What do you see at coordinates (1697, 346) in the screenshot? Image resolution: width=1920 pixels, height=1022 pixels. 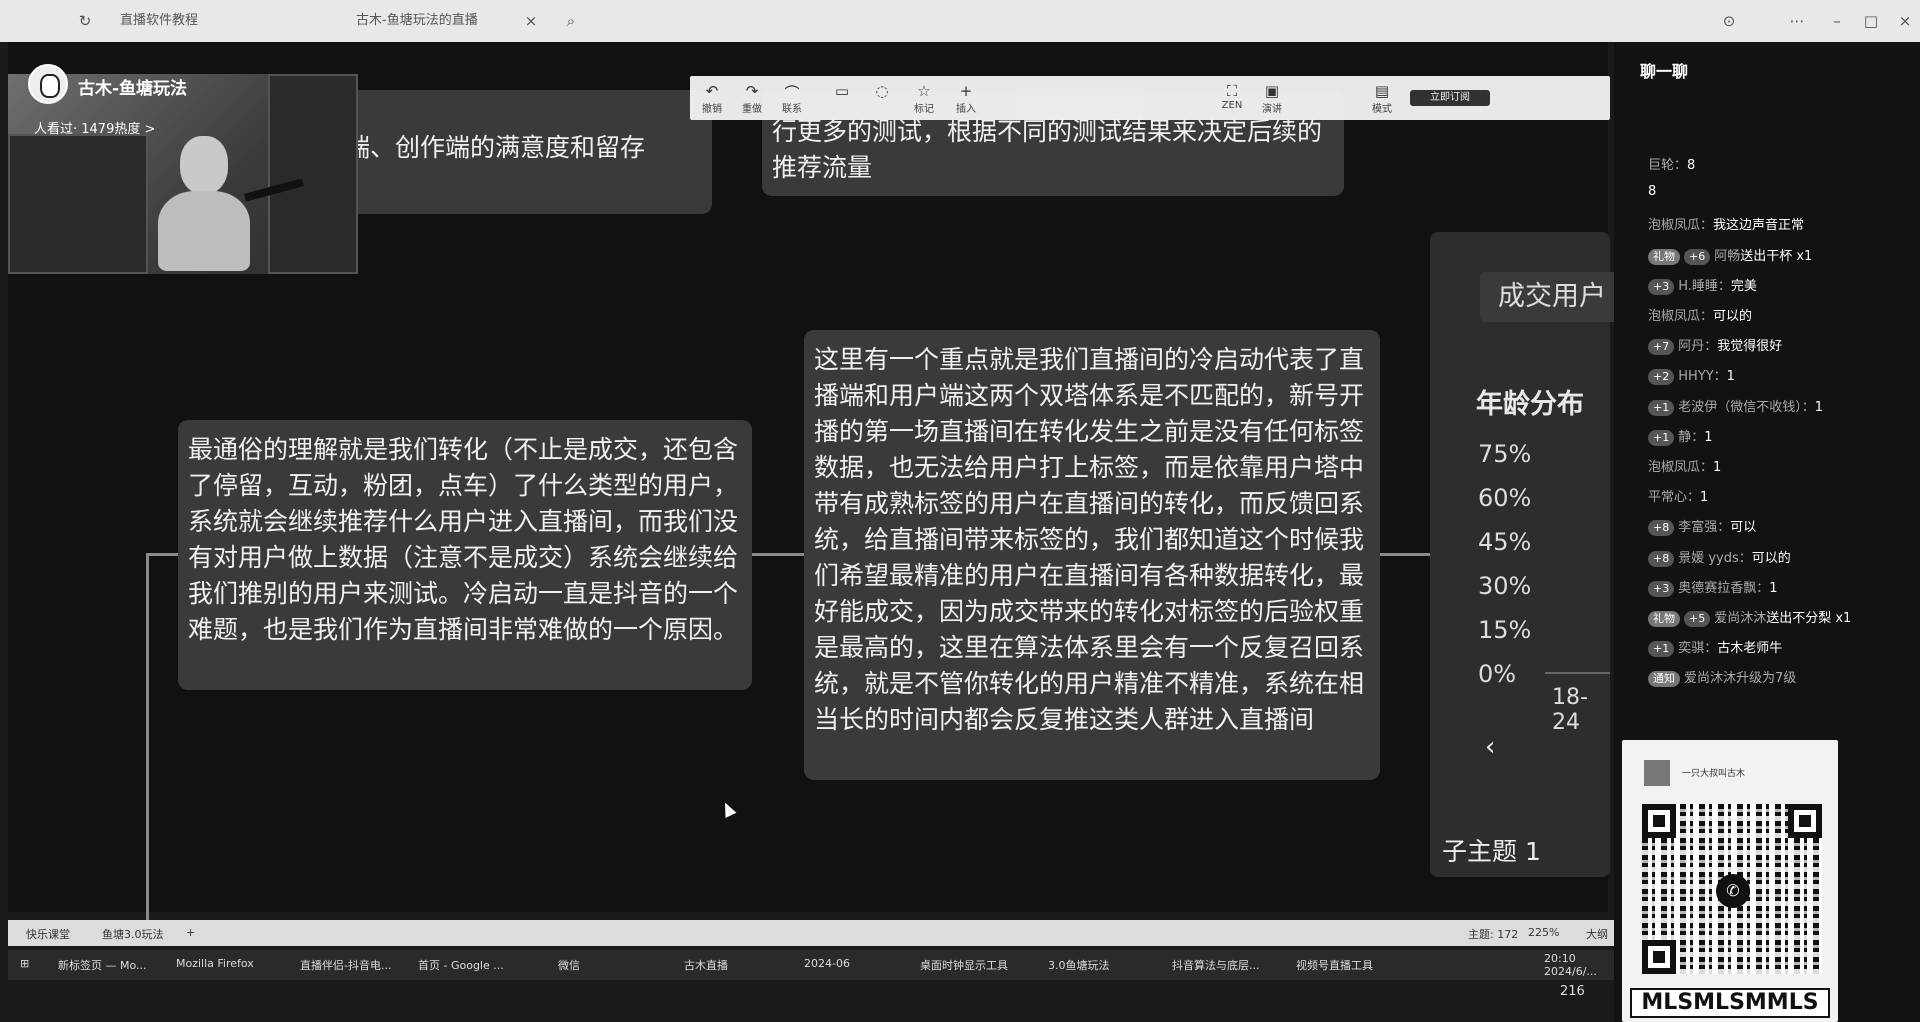 I see `chat-username: 阿丹：` at bounding box center [1697, 346].